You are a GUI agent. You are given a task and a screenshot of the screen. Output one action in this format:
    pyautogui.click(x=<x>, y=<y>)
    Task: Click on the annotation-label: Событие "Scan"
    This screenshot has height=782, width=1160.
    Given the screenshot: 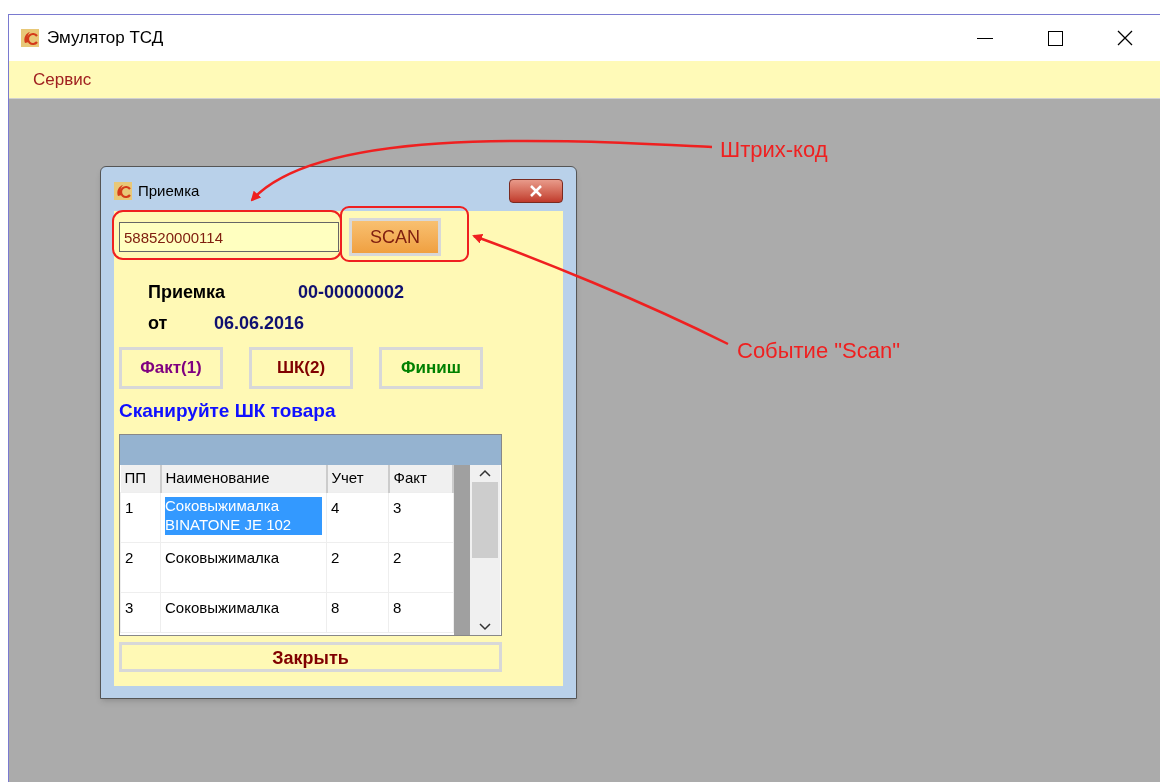 What is the action you would take?
    pyautogui.click(x=818, y=351)
    